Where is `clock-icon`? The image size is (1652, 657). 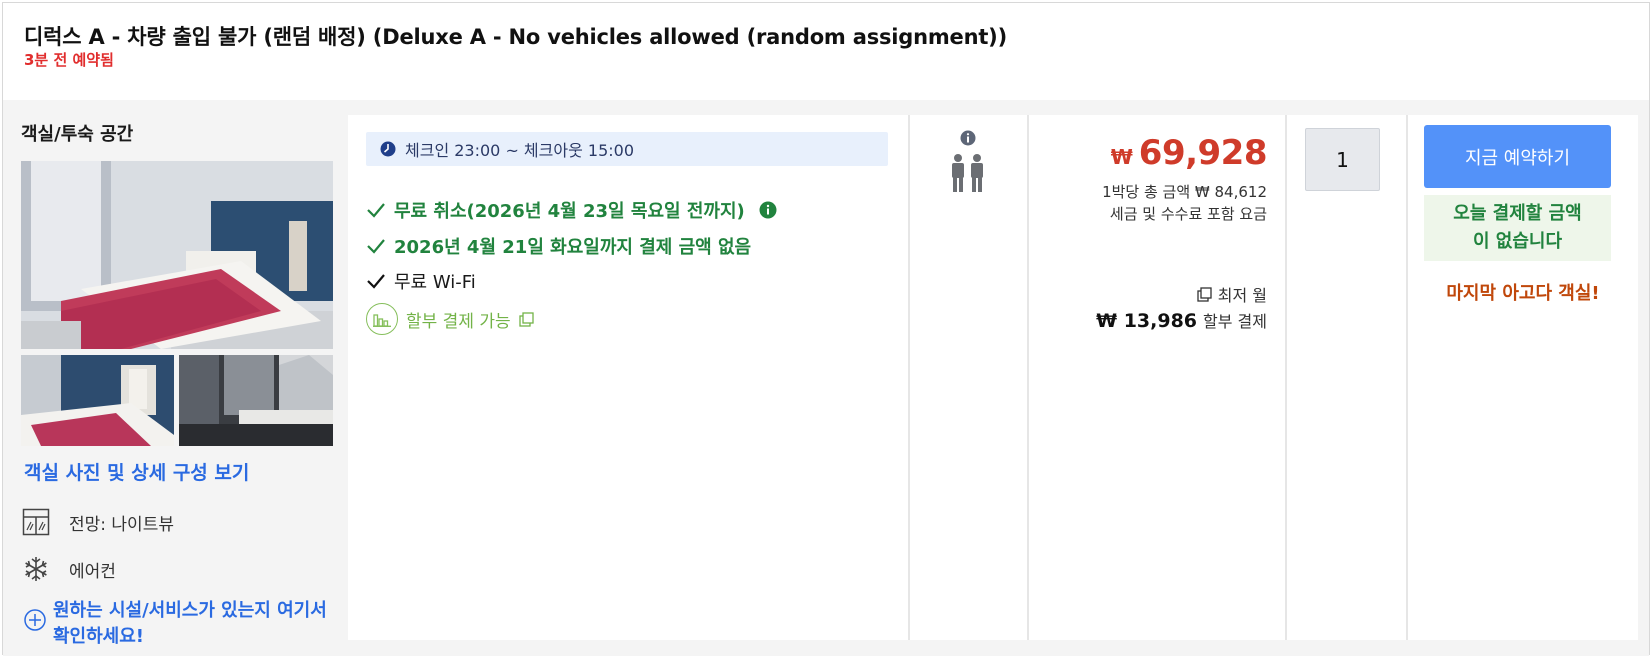 clock-icon is located at coordinates (388, 149).